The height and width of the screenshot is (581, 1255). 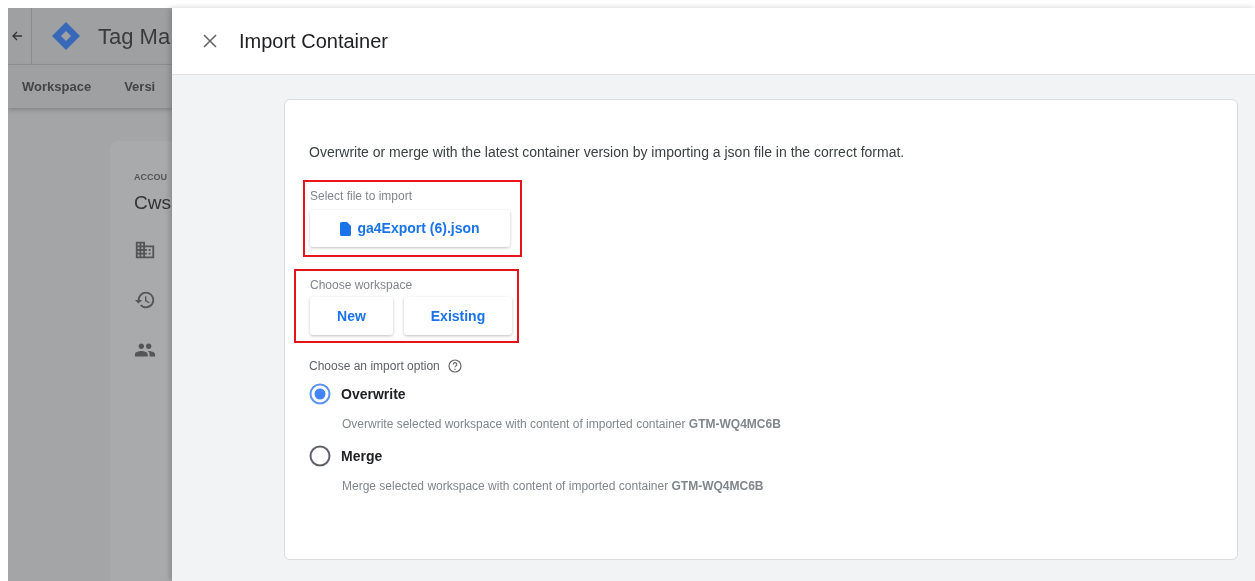 I want to click on workspace-button: New, so click(x=351, y=316).